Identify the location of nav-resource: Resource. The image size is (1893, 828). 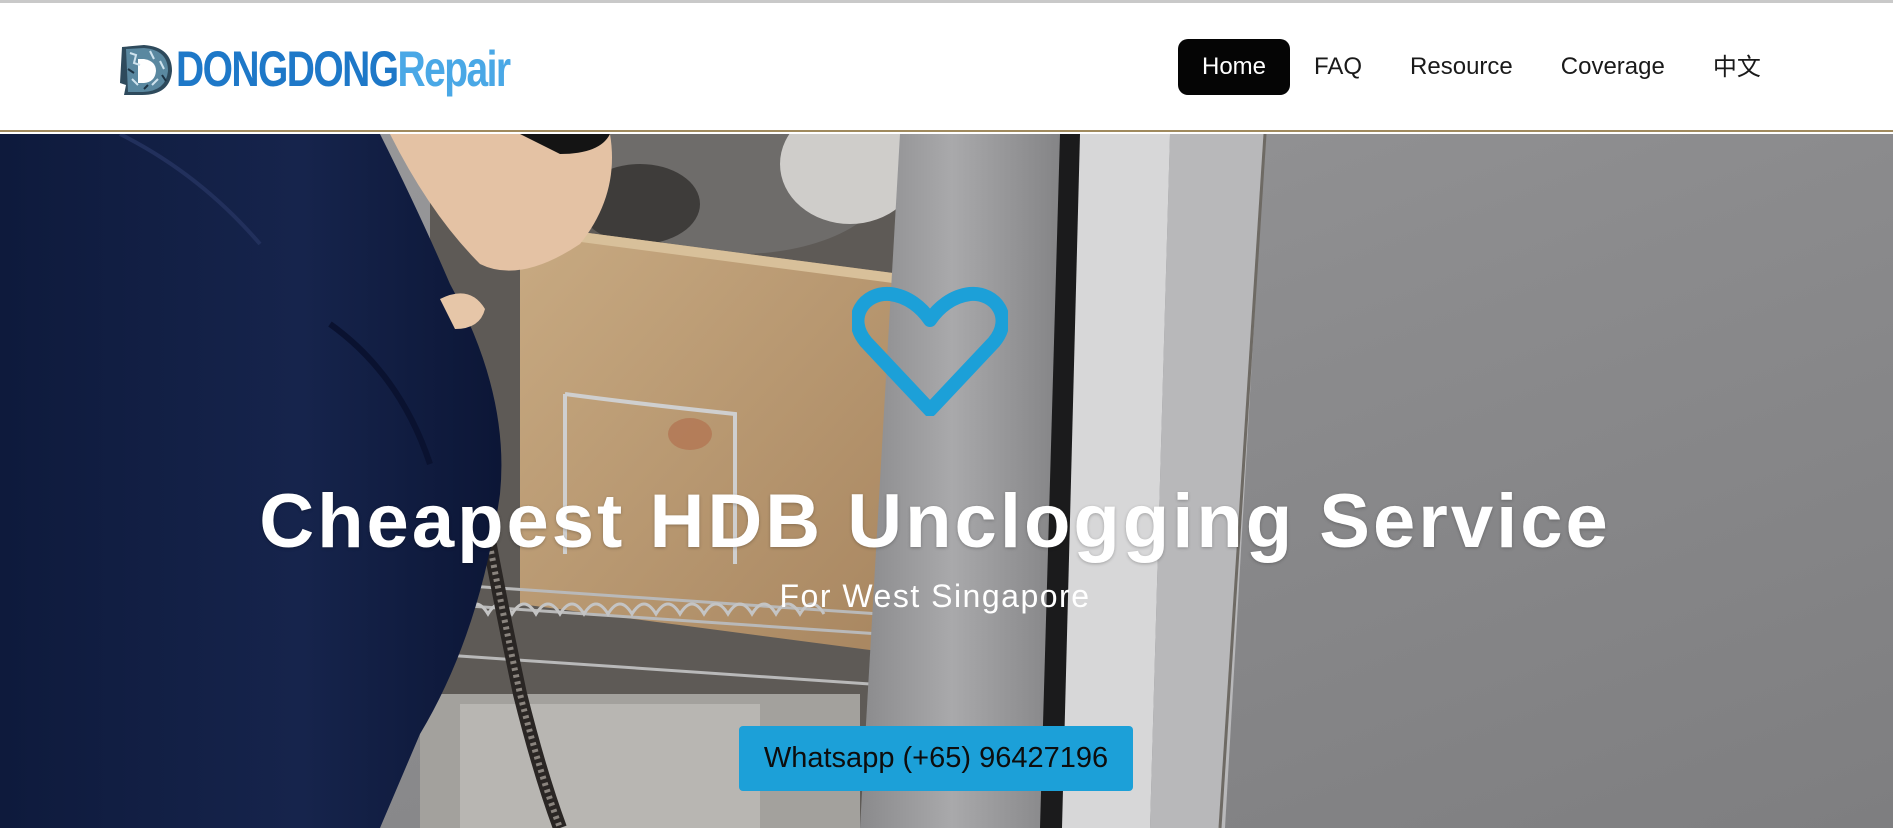
(1461, 67).